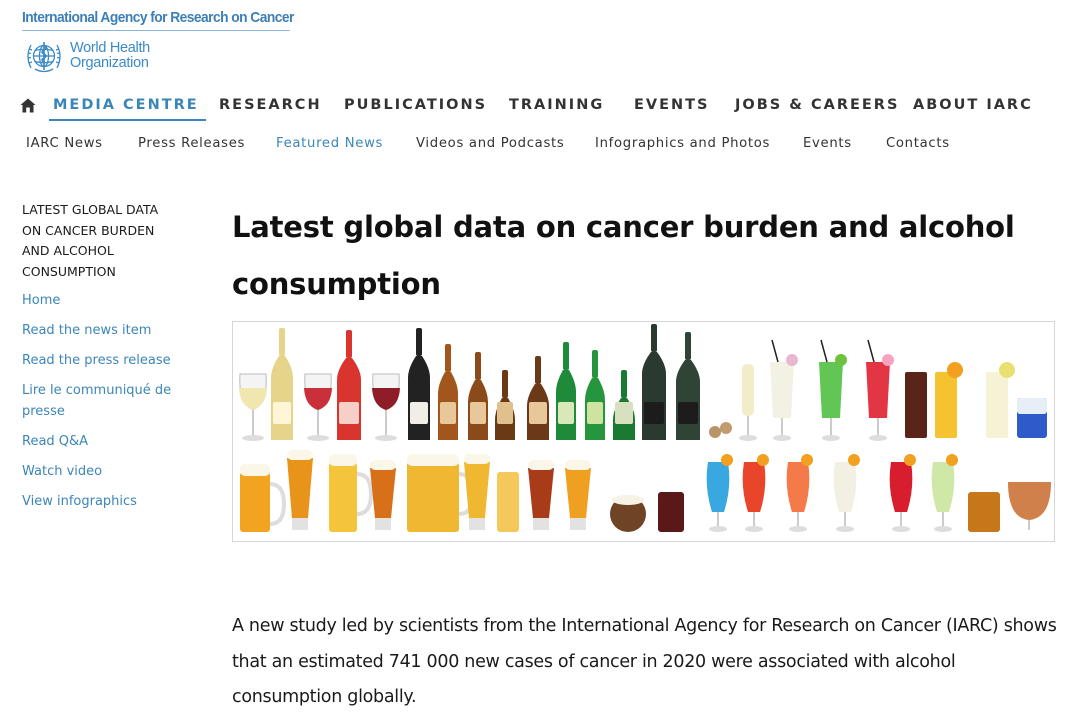 The height and width of the screenshot is (727, 1080). What do you see at coordinates (556, 105) in the screenshot?
I see `nav-training: TRAINING` at bounding box center [556, 105].